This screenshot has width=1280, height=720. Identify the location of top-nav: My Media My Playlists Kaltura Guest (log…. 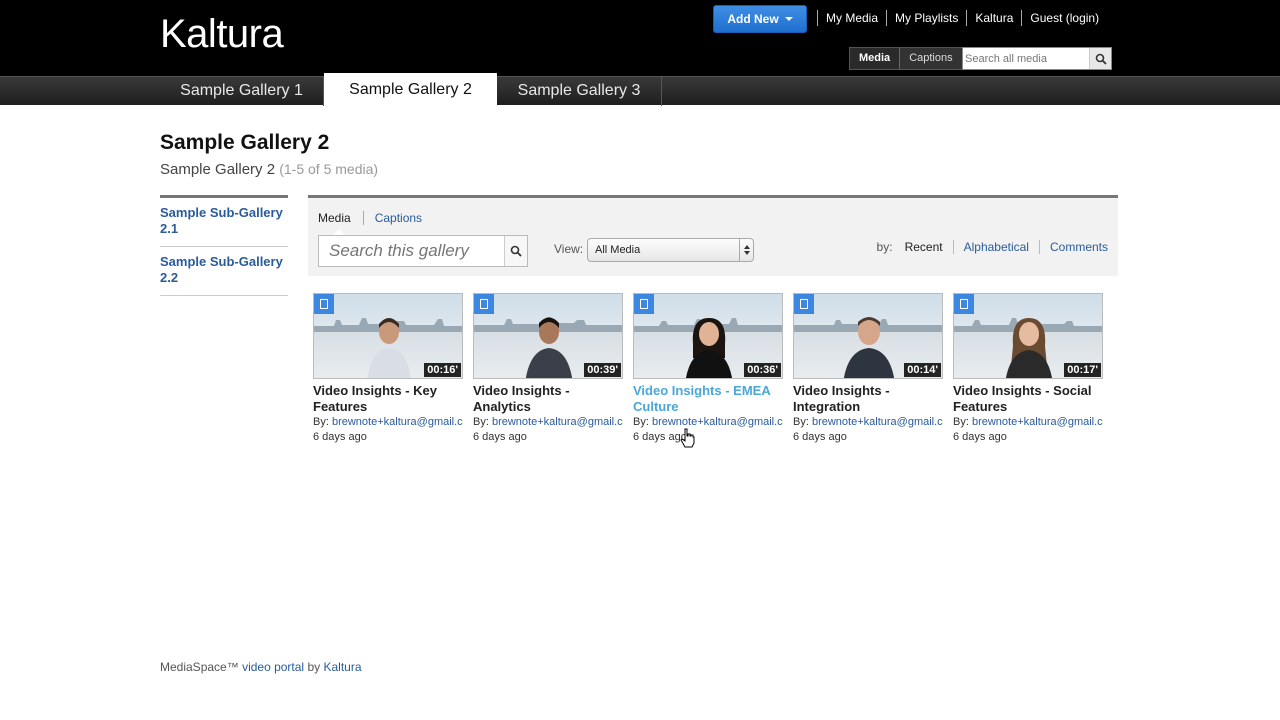
(962, 18).